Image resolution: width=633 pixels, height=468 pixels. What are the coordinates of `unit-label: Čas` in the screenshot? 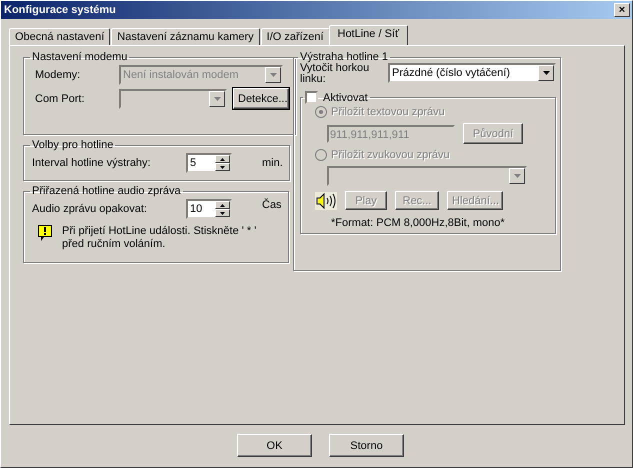 It's located at (272, 205).